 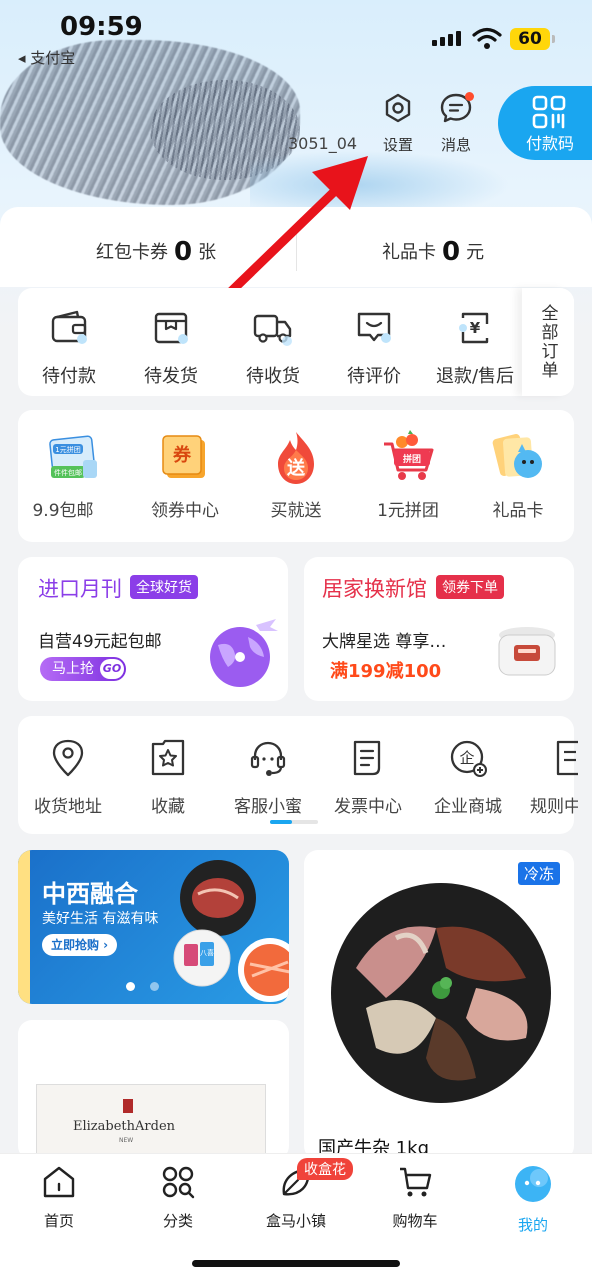 What do you see at coordinates (112, 669) in the screenshot?
I see `go-badge: GO` at bounding box center [112, 669].